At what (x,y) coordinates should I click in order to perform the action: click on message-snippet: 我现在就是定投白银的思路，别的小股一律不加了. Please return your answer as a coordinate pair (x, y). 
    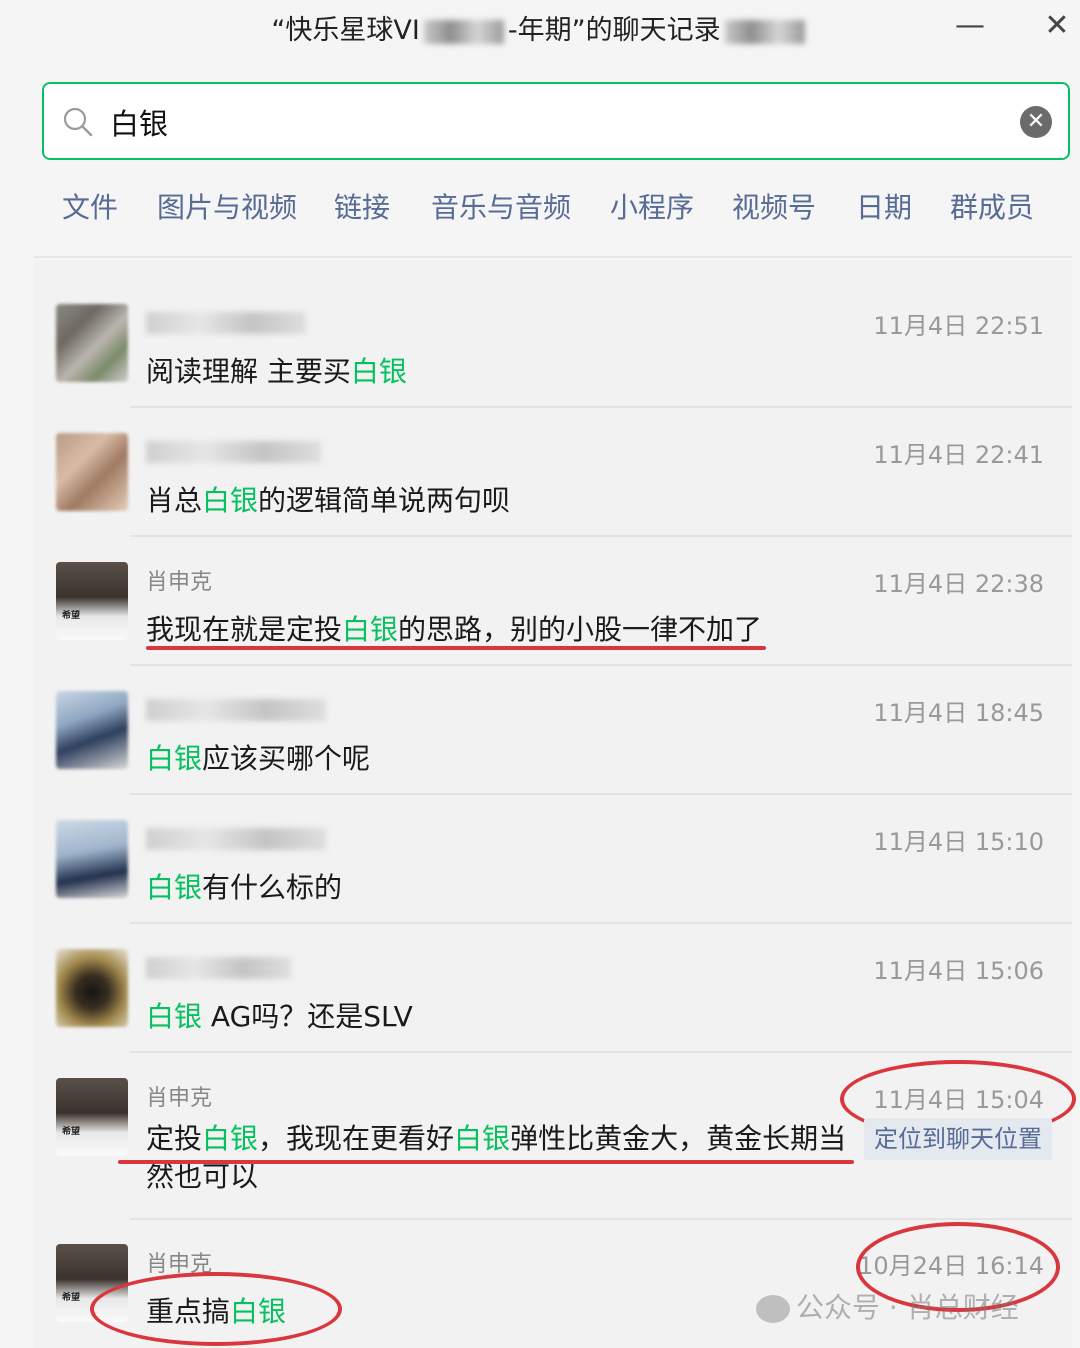
    Looking at the image, I should click on (454, 628).